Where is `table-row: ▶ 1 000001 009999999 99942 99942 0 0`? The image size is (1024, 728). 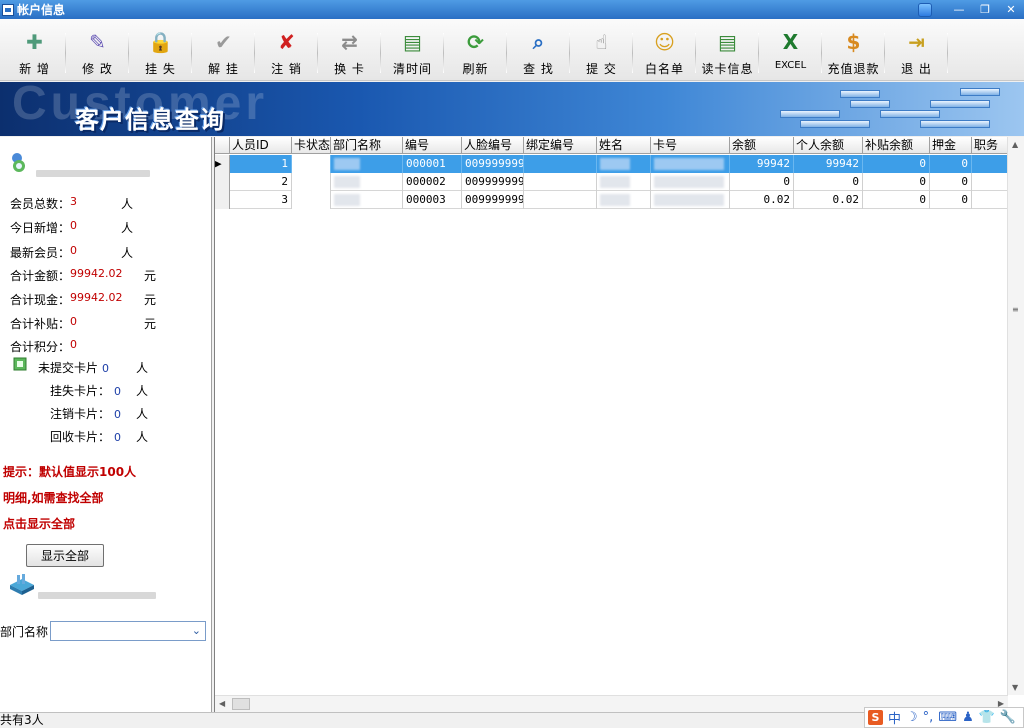 table-row: ▶ 1 000001 009999999 99942 99942 0 0 is located at coordinates (612, 164).